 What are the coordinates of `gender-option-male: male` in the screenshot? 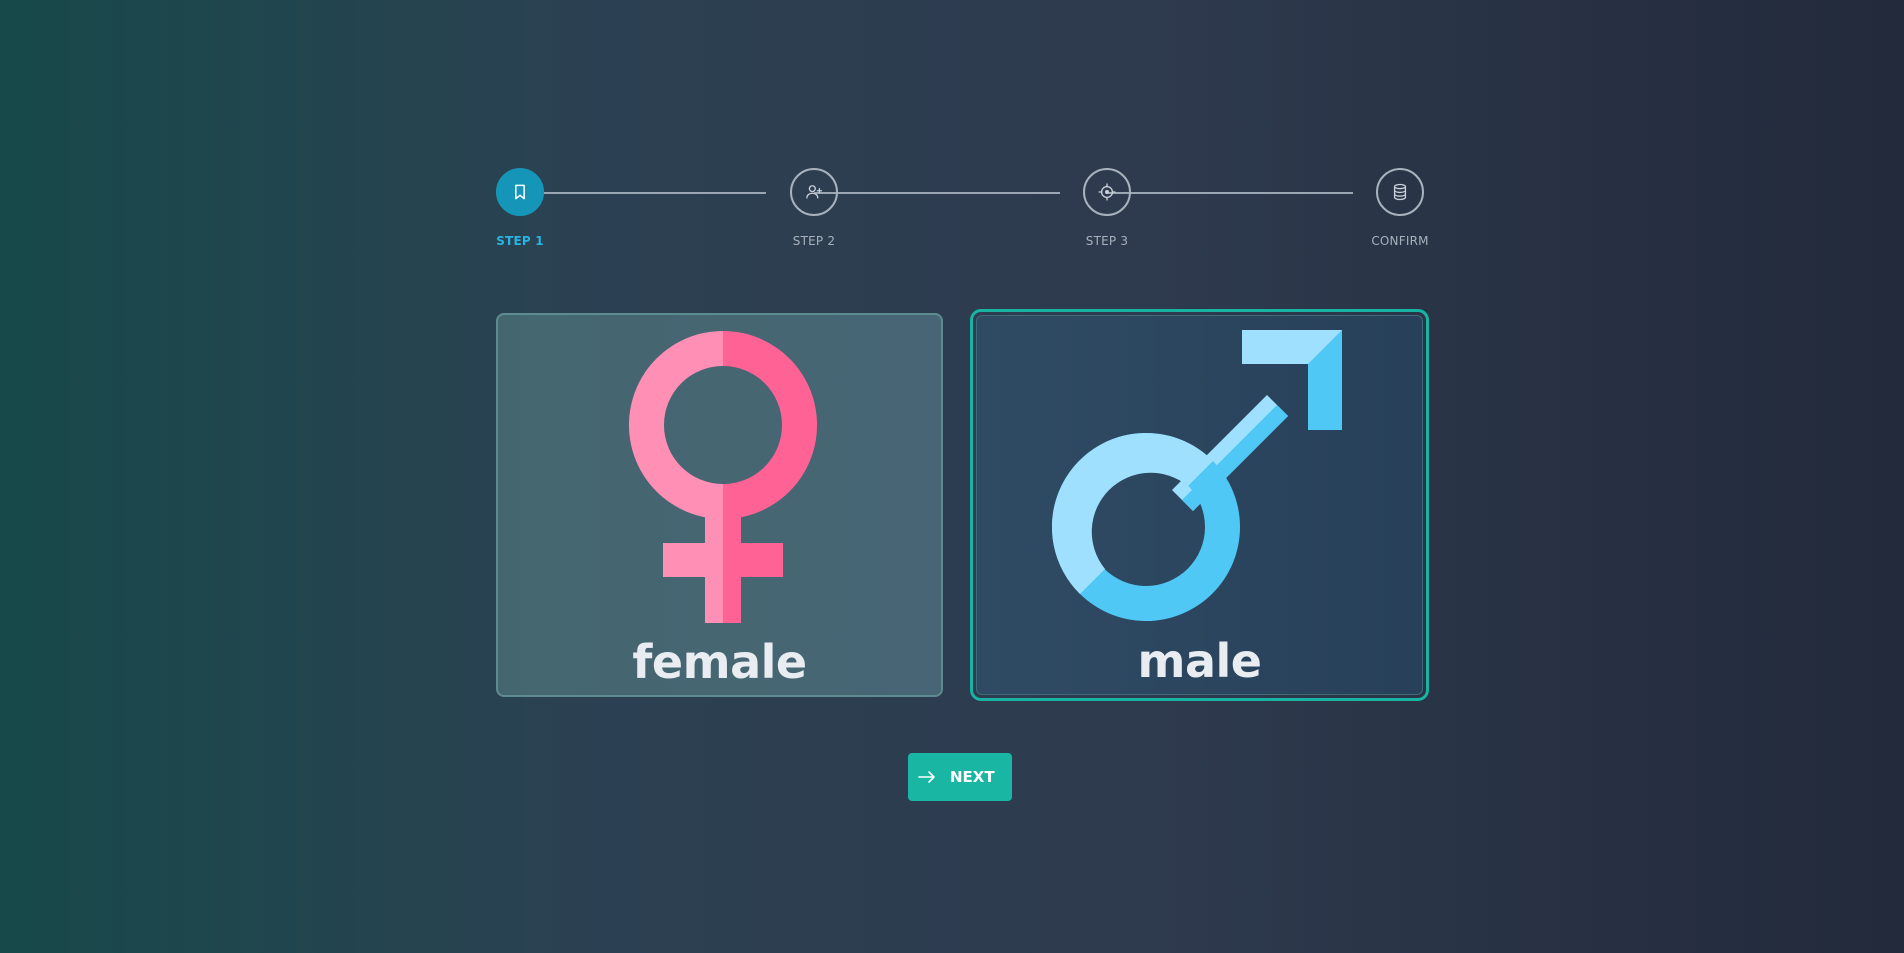 It's located at (1199, 505).